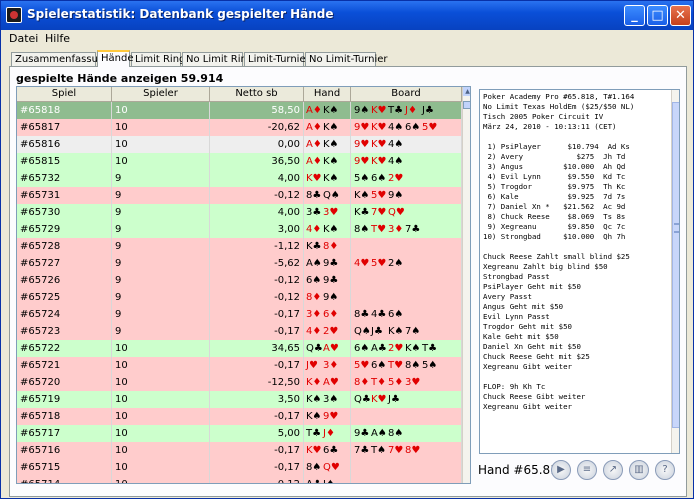 The image size is (694, 499). I want to click on cell-netto: -0,17, so click(257, 365).